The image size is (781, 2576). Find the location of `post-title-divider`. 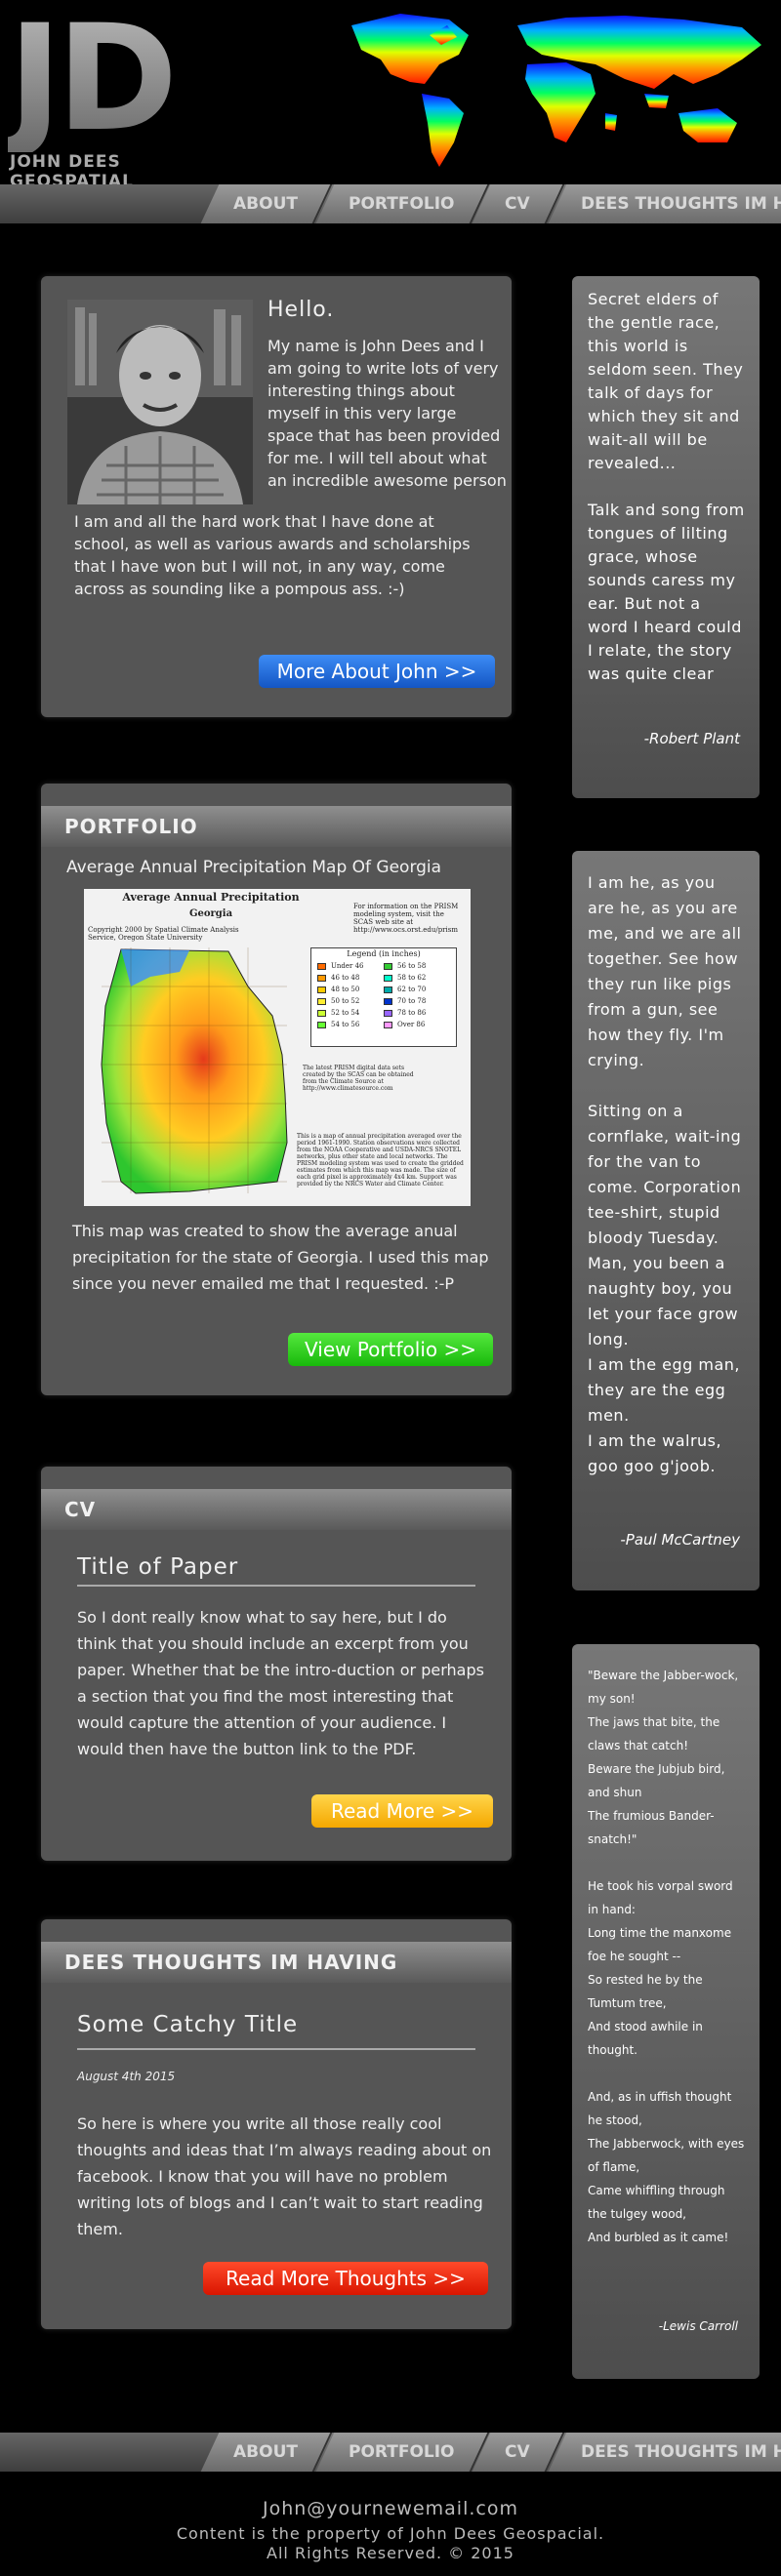

post-title-divider is located at coordinates (276, 2049).